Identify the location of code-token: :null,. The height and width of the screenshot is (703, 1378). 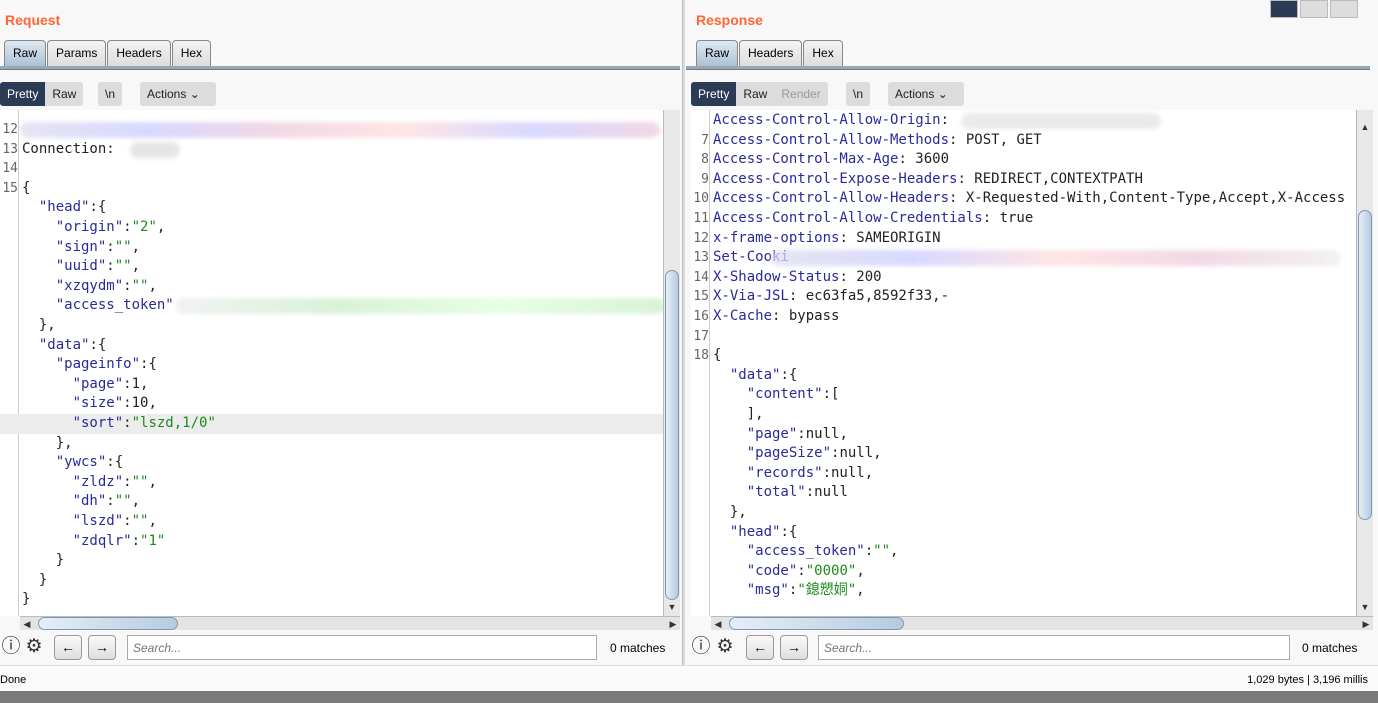
(848, 472).